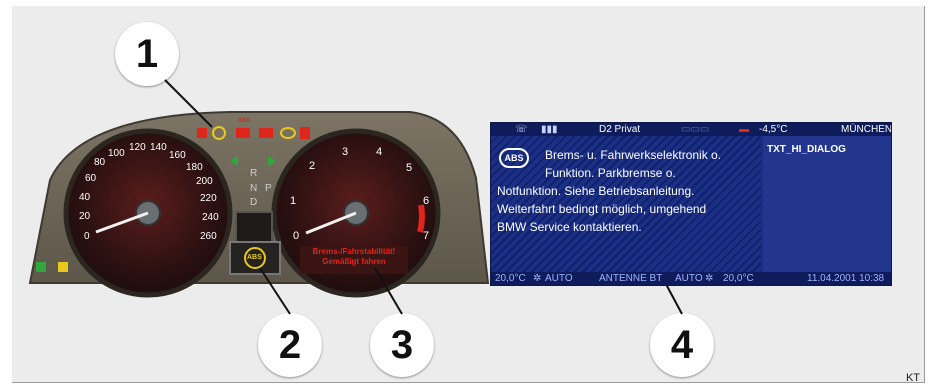 Image resolution: width=935 pixels, height=392 pixels. I want to click on fan-icon-right: ✲, so click(709, 278).